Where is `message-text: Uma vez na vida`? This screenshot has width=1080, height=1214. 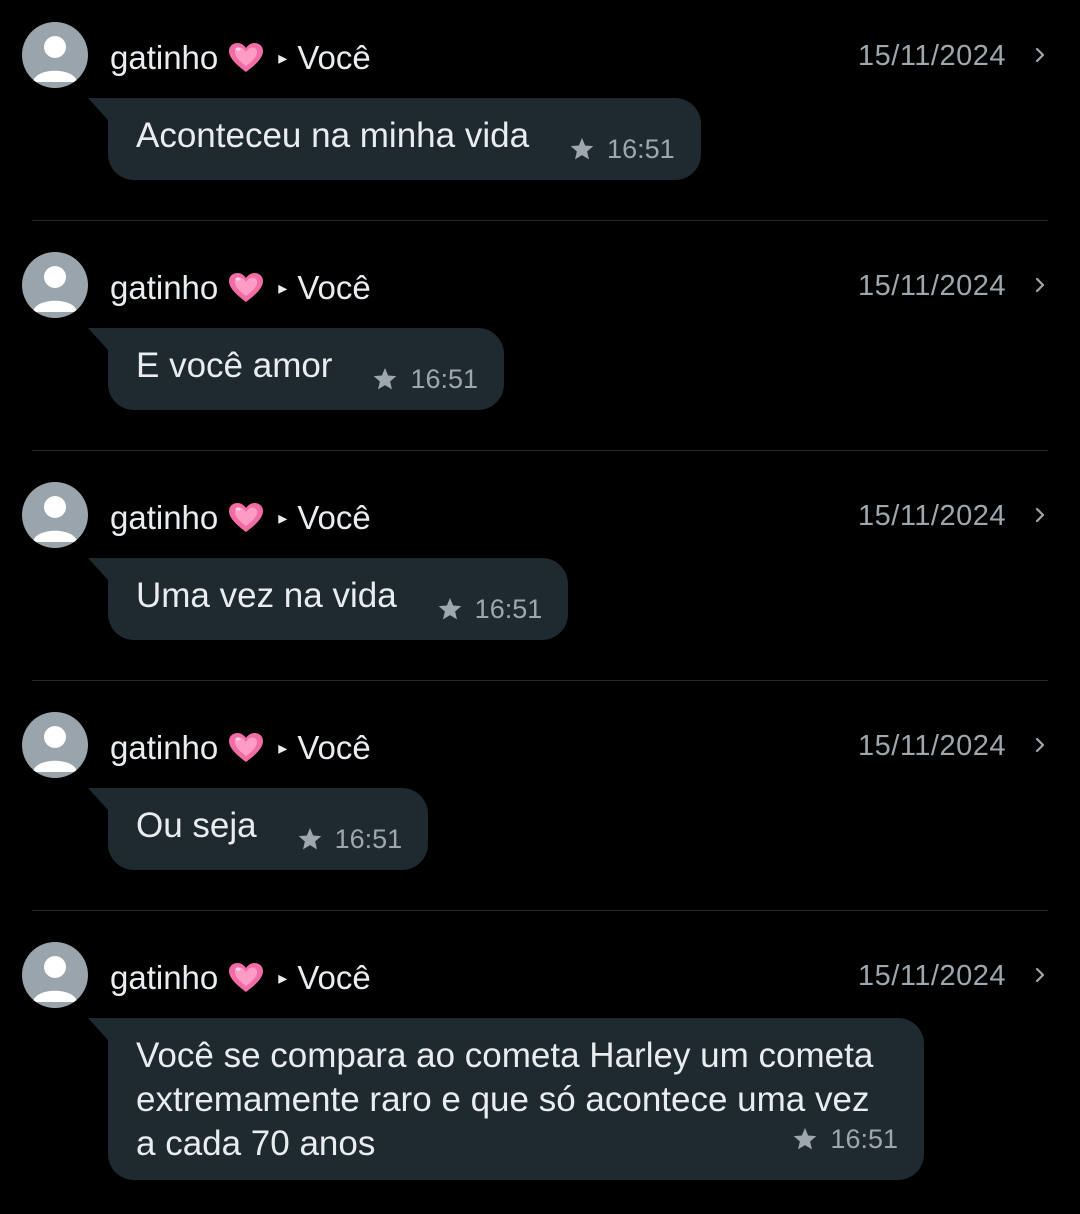 message-text: Uma vez na vida is located at coordinates (266, 595).